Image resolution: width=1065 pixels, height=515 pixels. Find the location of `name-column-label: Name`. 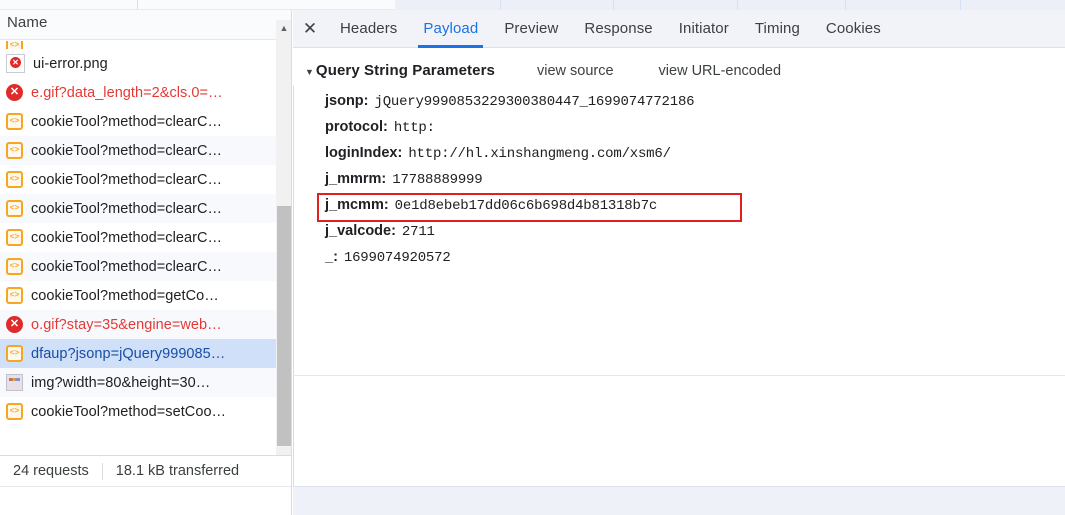

name-column-label: Name is located at coordinates (27, 22).